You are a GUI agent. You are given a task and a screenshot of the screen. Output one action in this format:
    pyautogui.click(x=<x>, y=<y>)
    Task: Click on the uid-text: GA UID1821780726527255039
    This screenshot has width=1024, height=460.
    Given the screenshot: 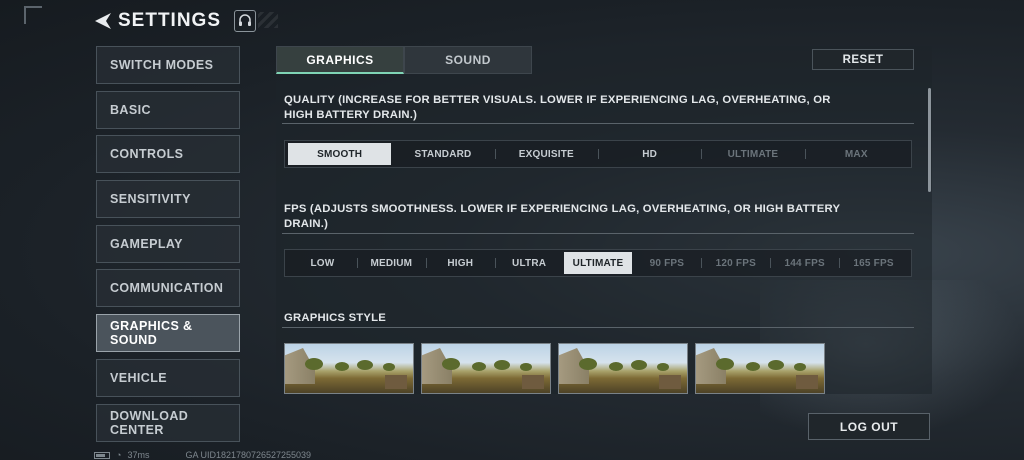 What is the action you would take?
    pyautogui.click(x=248, y=455)
    